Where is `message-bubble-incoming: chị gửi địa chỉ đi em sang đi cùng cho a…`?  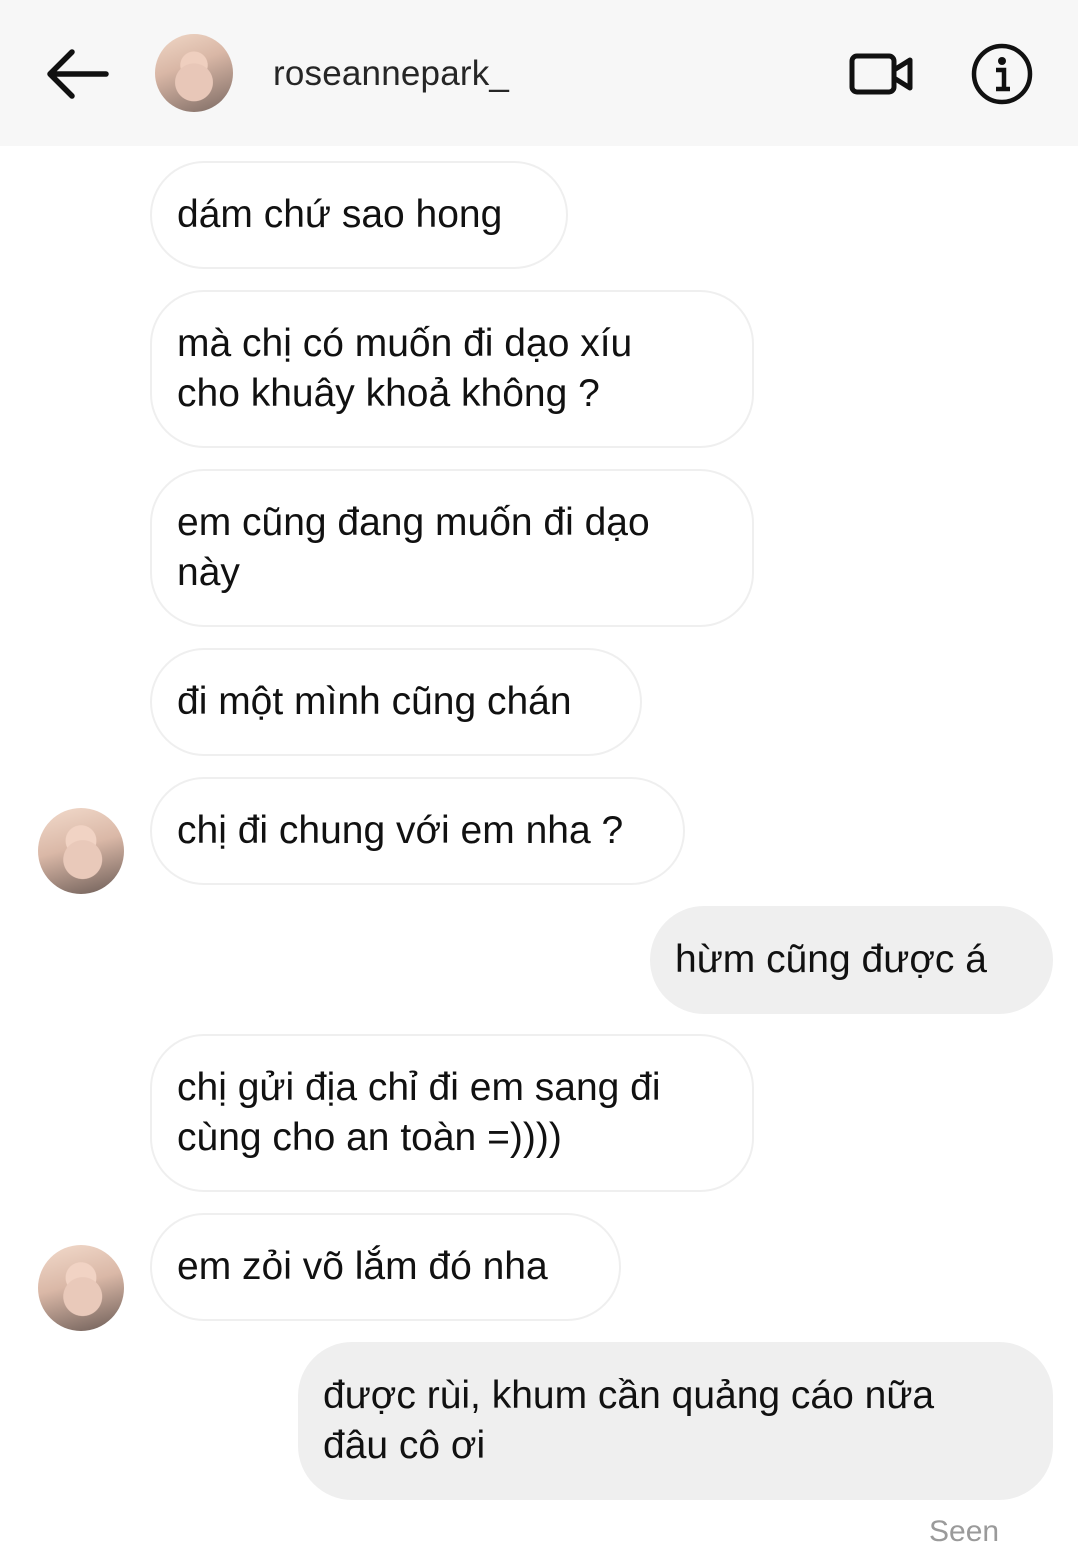
message-bubble-incoming: chị gửi địa chỉ đi em sang đi cùng cho a… is located at coordinates (452, 1113).